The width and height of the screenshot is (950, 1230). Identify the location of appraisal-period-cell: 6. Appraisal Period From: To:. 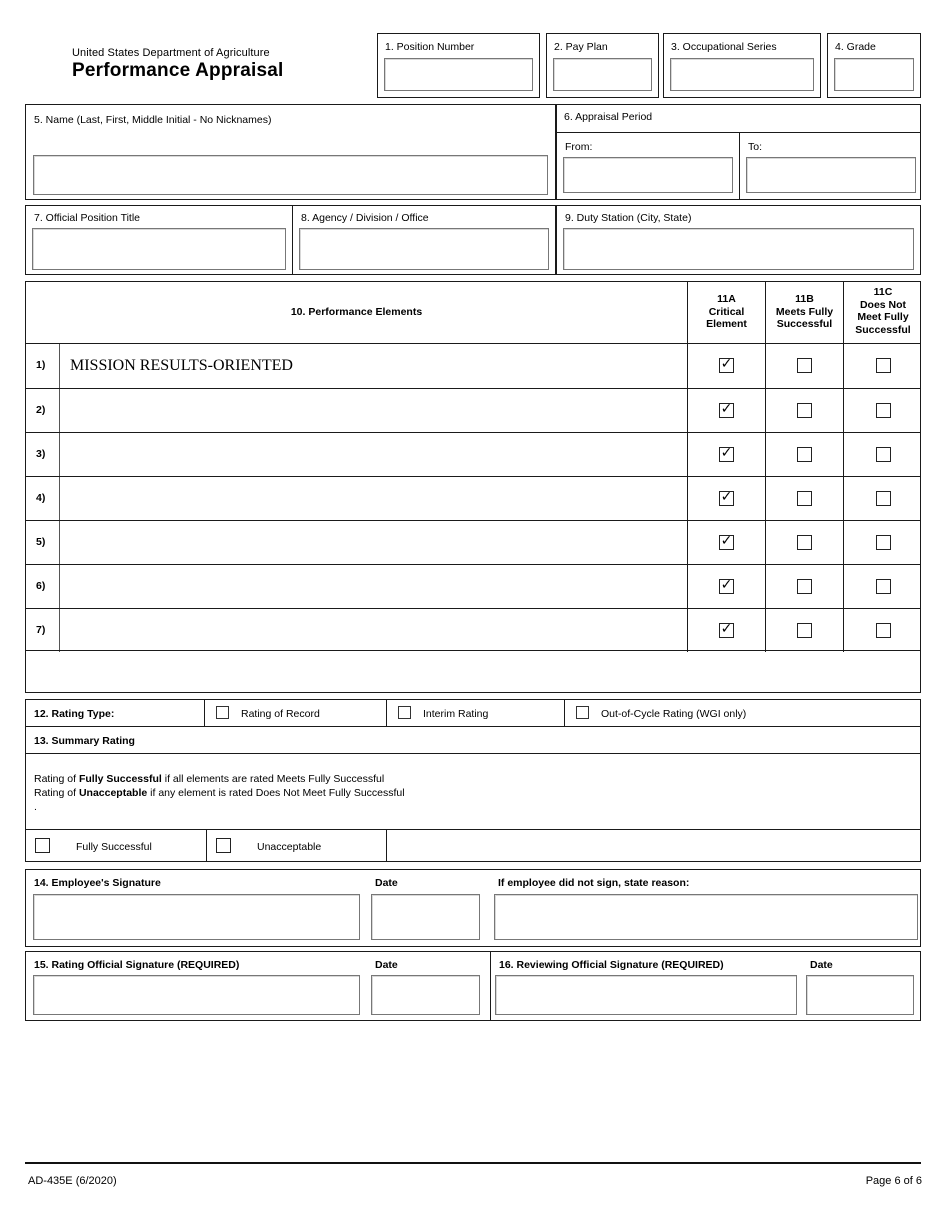
(738, 152).